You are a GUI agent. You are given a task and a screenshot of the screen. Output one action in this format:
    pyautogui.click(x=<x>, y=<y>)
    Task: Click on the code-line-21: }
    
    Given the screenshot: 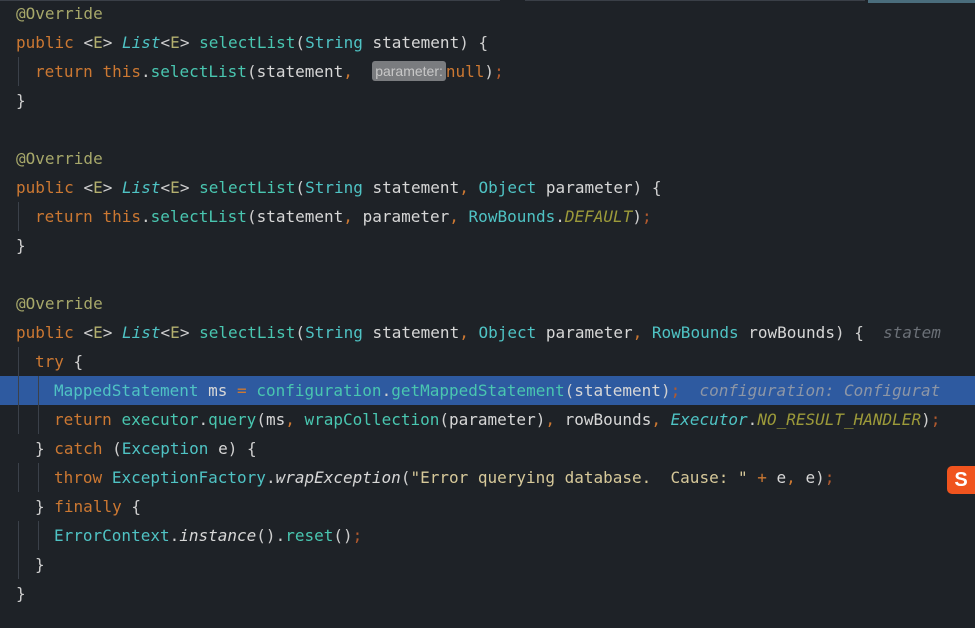 What is the action you would take?
    pyautogui.click(x=487, y=593)
    